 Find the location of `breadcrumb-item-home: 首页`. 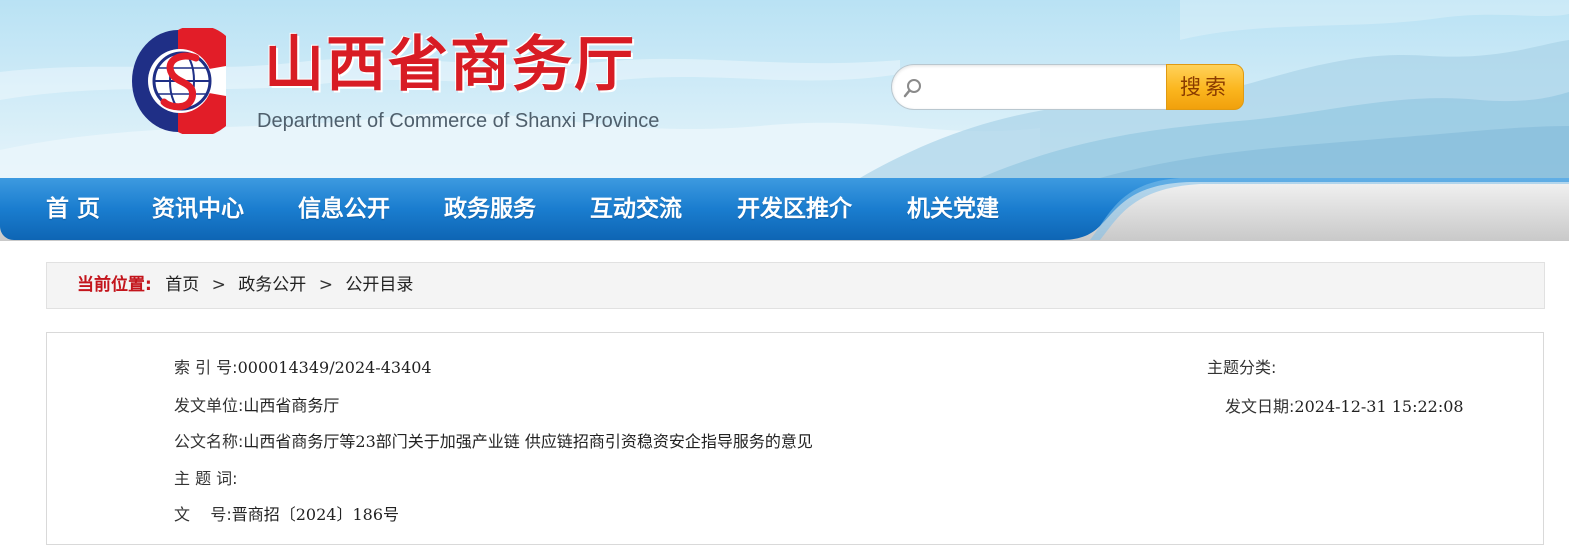

breadcrumb-item-home: 首页 is located at coordinates (182, 285).